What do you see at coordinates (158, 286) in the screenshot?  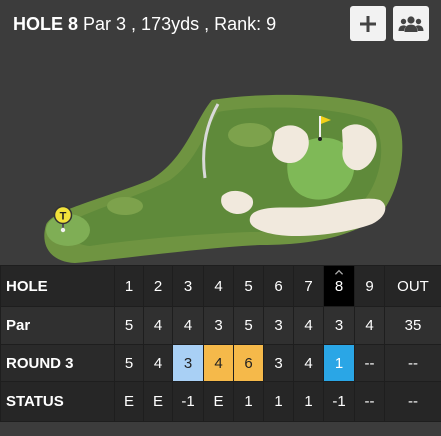 I see `hole-cell: 2` at bounding box center [158, 286].